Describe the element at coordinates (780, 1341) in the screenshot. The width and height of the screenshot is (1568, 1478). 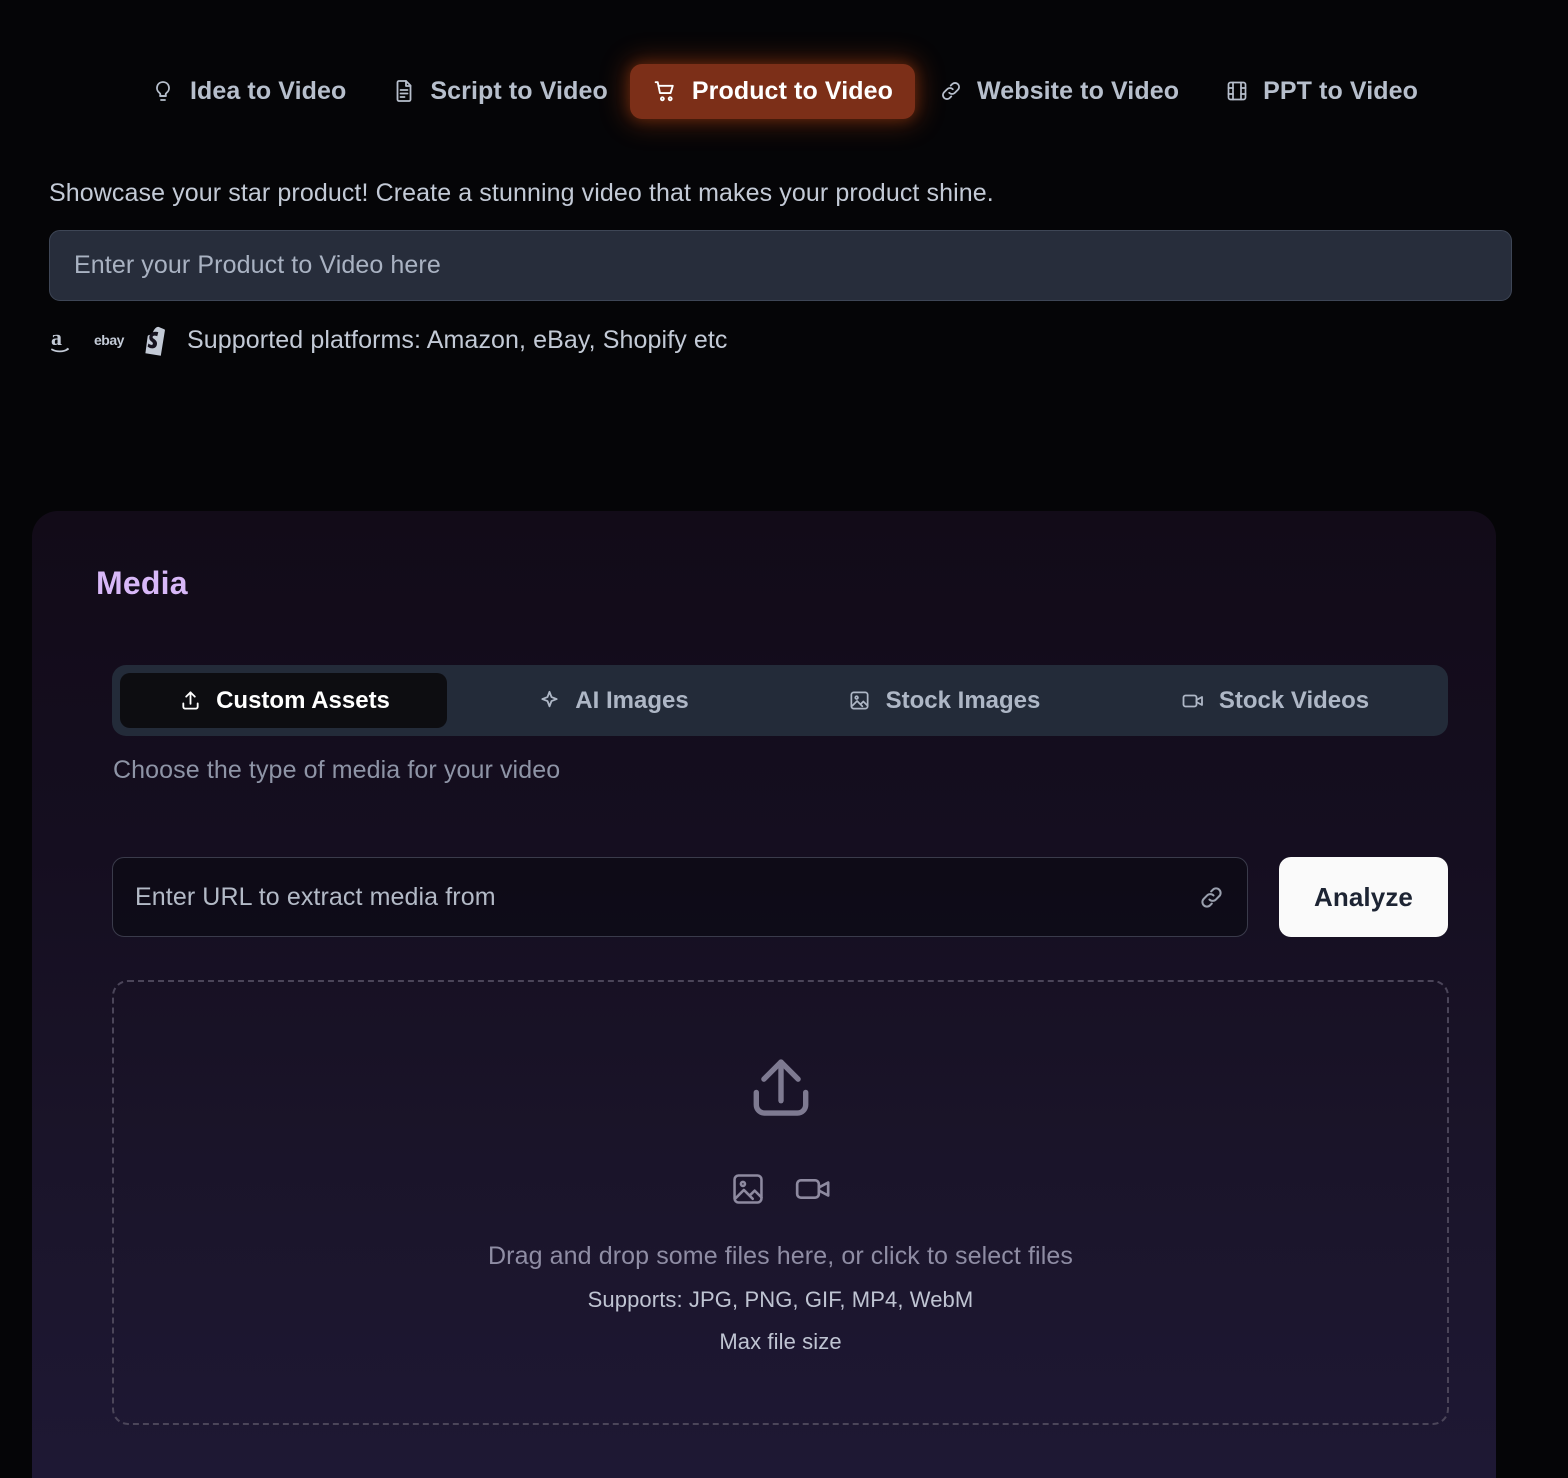
I see `dropzone-max-size-text: Max file size` at that location.